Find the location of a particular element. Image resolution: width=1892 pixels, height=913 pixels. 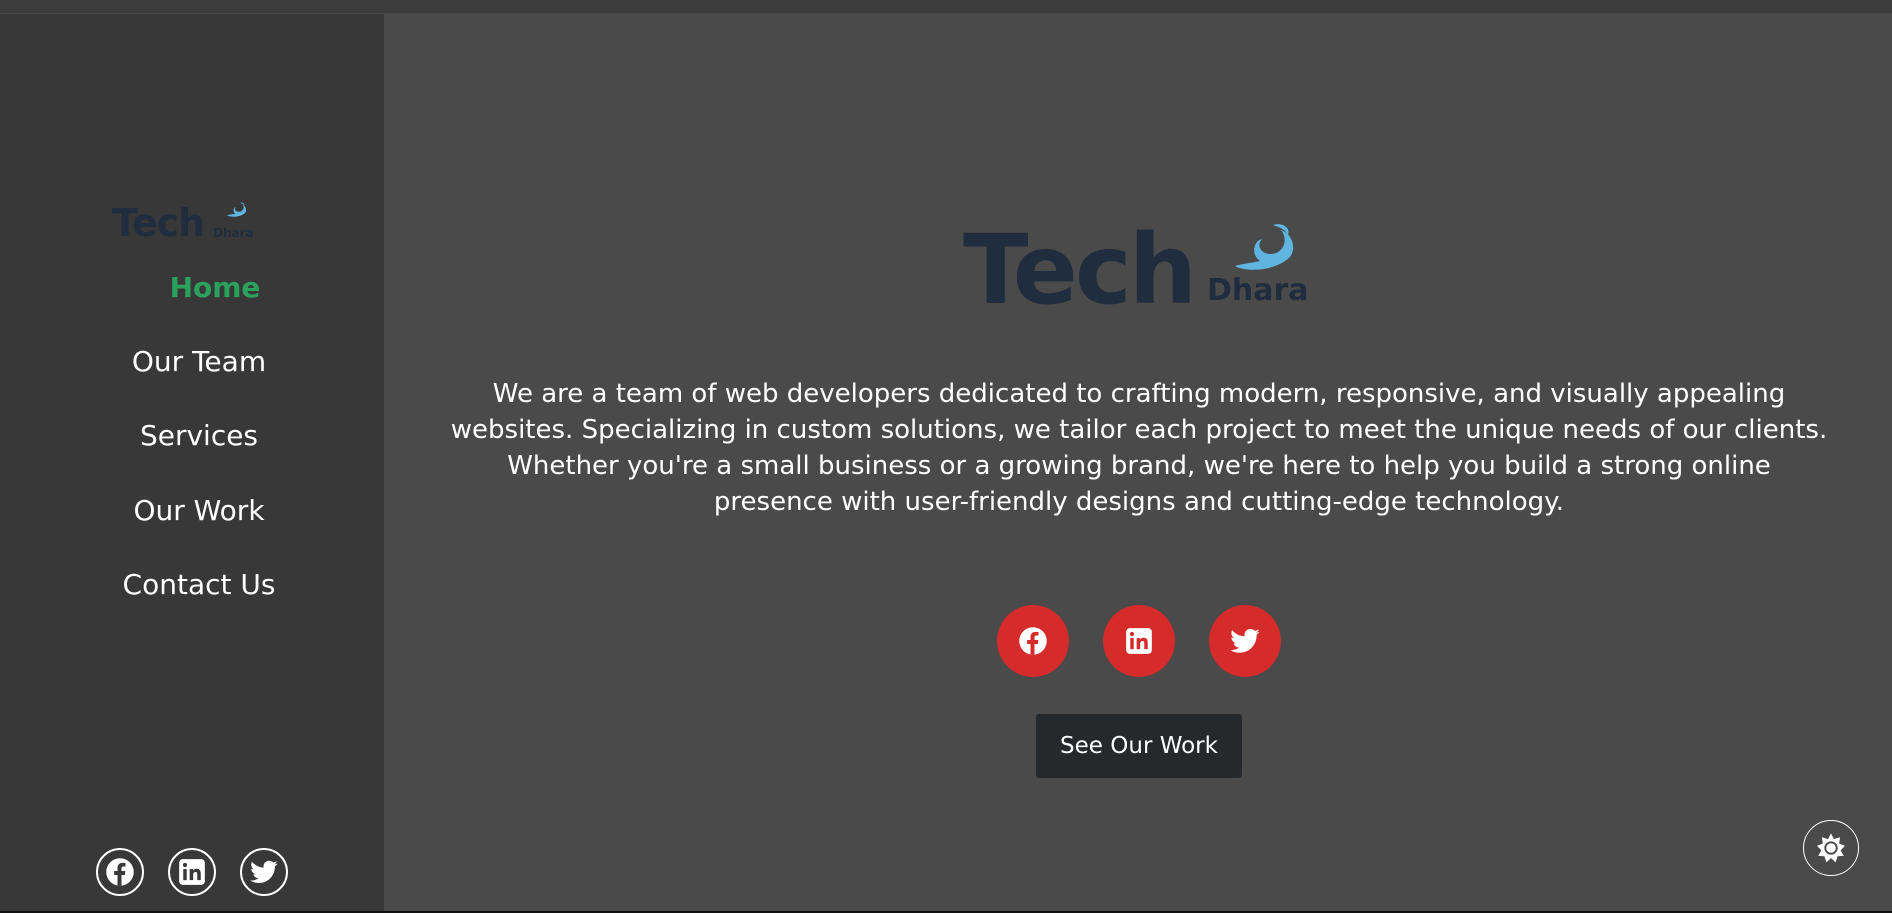

theme-toggle-button is located at coordinates (1831, 848).